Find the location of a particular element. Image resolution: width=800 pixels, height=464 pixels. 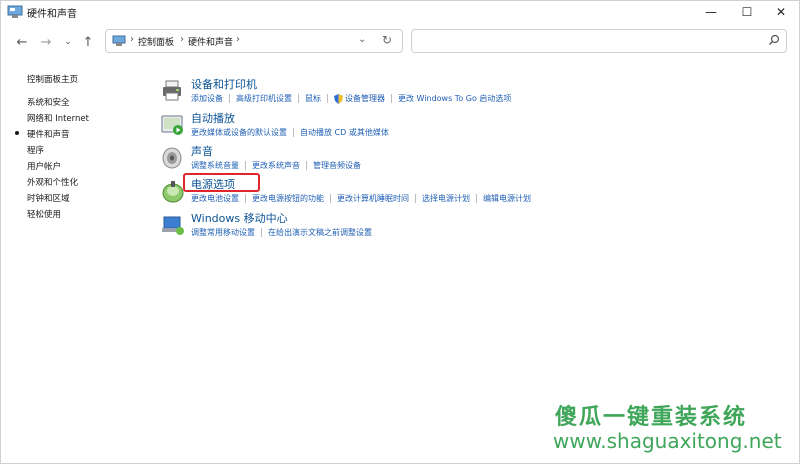

category-mobility-center: Windows 移动中心 调整常用移动设置 在给出演示文稿之前调整设置 is located at coordinates (471, 226).